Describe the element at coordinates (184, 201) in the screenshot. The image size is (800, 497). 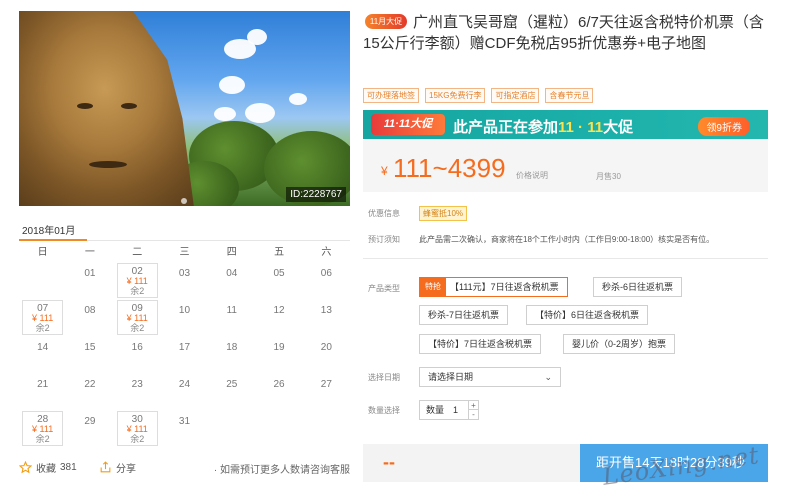
I see `carousel-dot` at that location.